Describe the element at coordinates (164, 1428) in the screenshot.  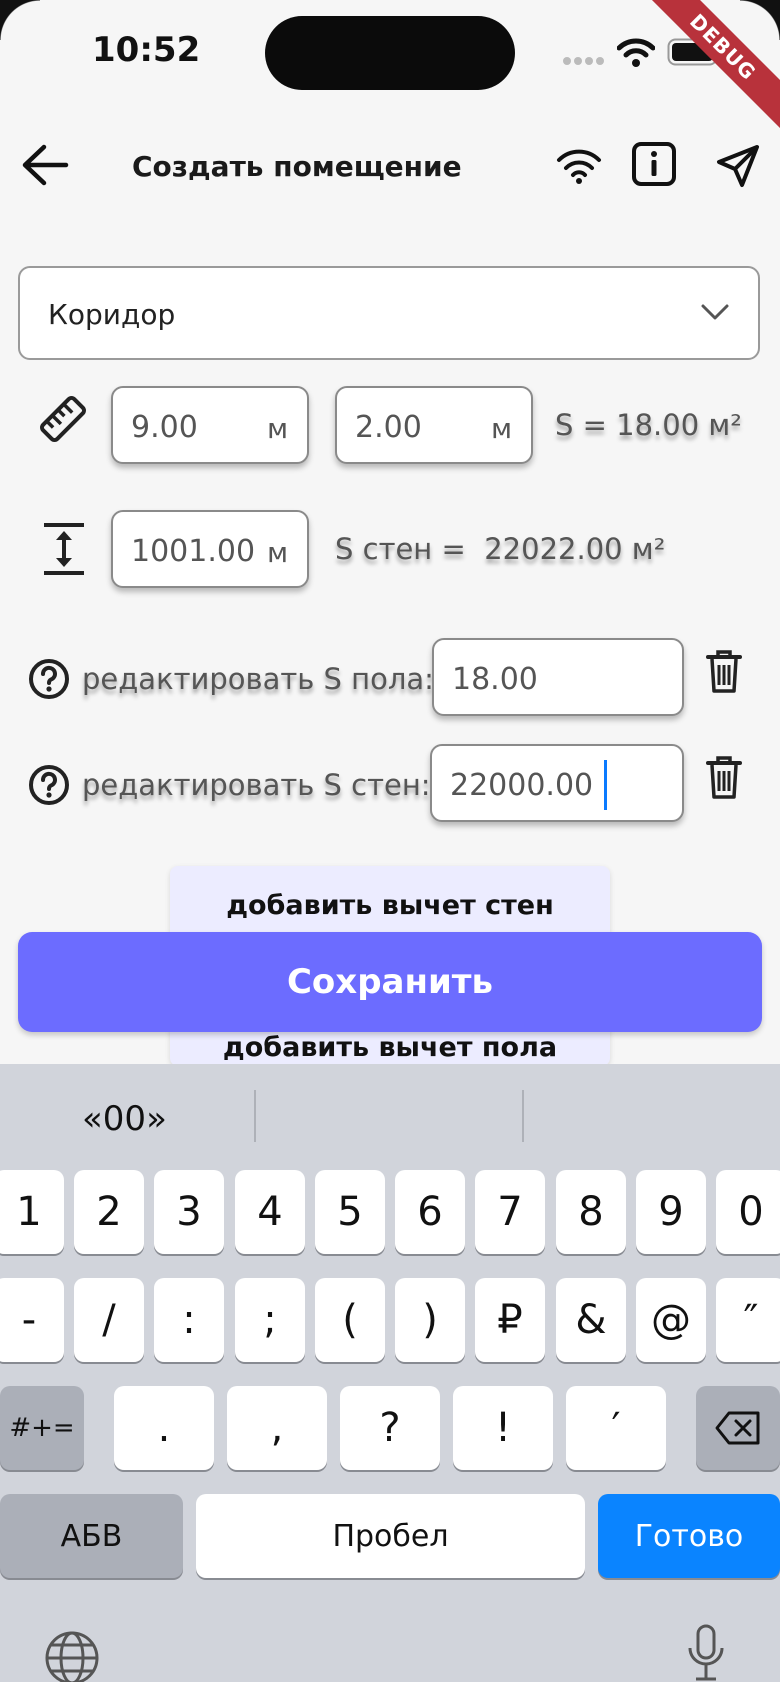
I see `key: .` at that location.